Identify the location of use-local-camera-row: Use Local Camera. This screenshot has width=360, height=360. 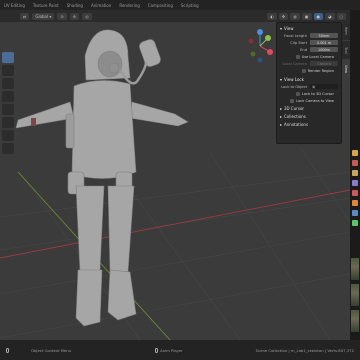
(309, 56).